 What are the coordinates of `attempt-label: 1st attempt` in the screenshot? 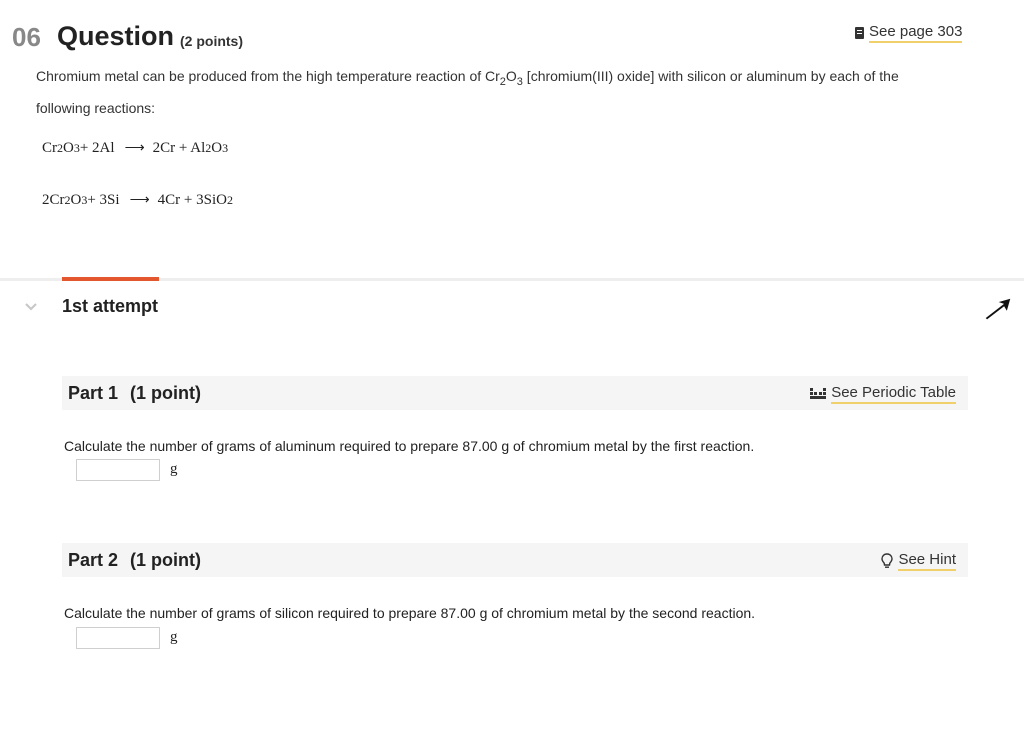 It's located at (110, 306).